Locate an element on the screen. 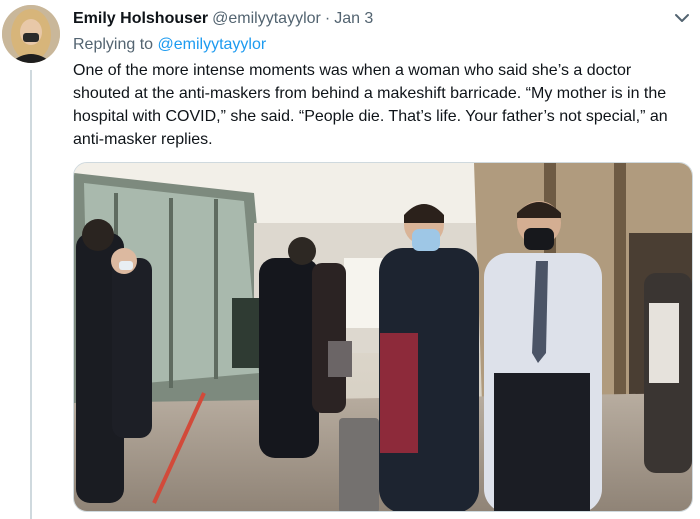  replying-to-label: Replying to is located at coordinates (113, 44).